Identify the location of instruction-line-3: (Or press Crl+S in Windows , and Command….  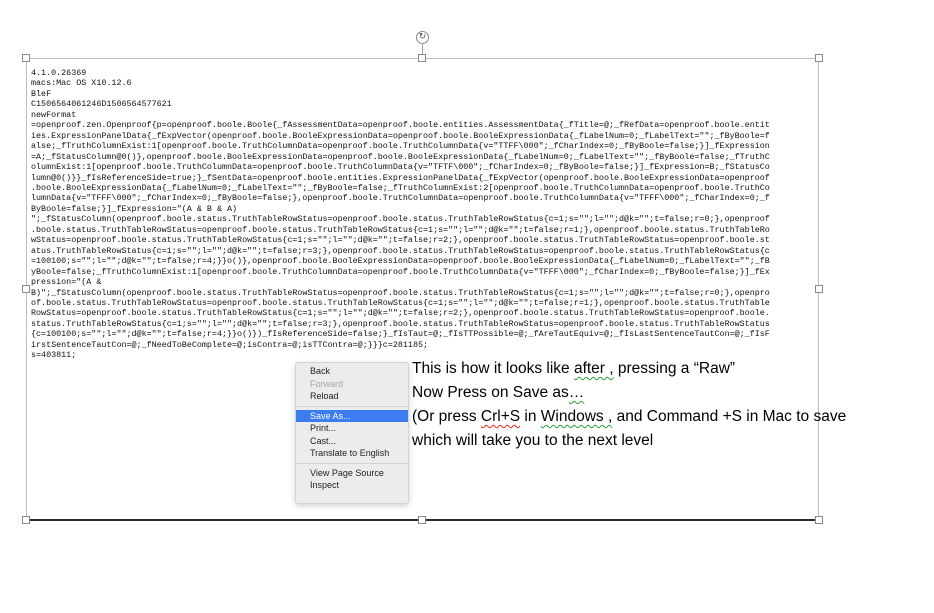
(629, 416).